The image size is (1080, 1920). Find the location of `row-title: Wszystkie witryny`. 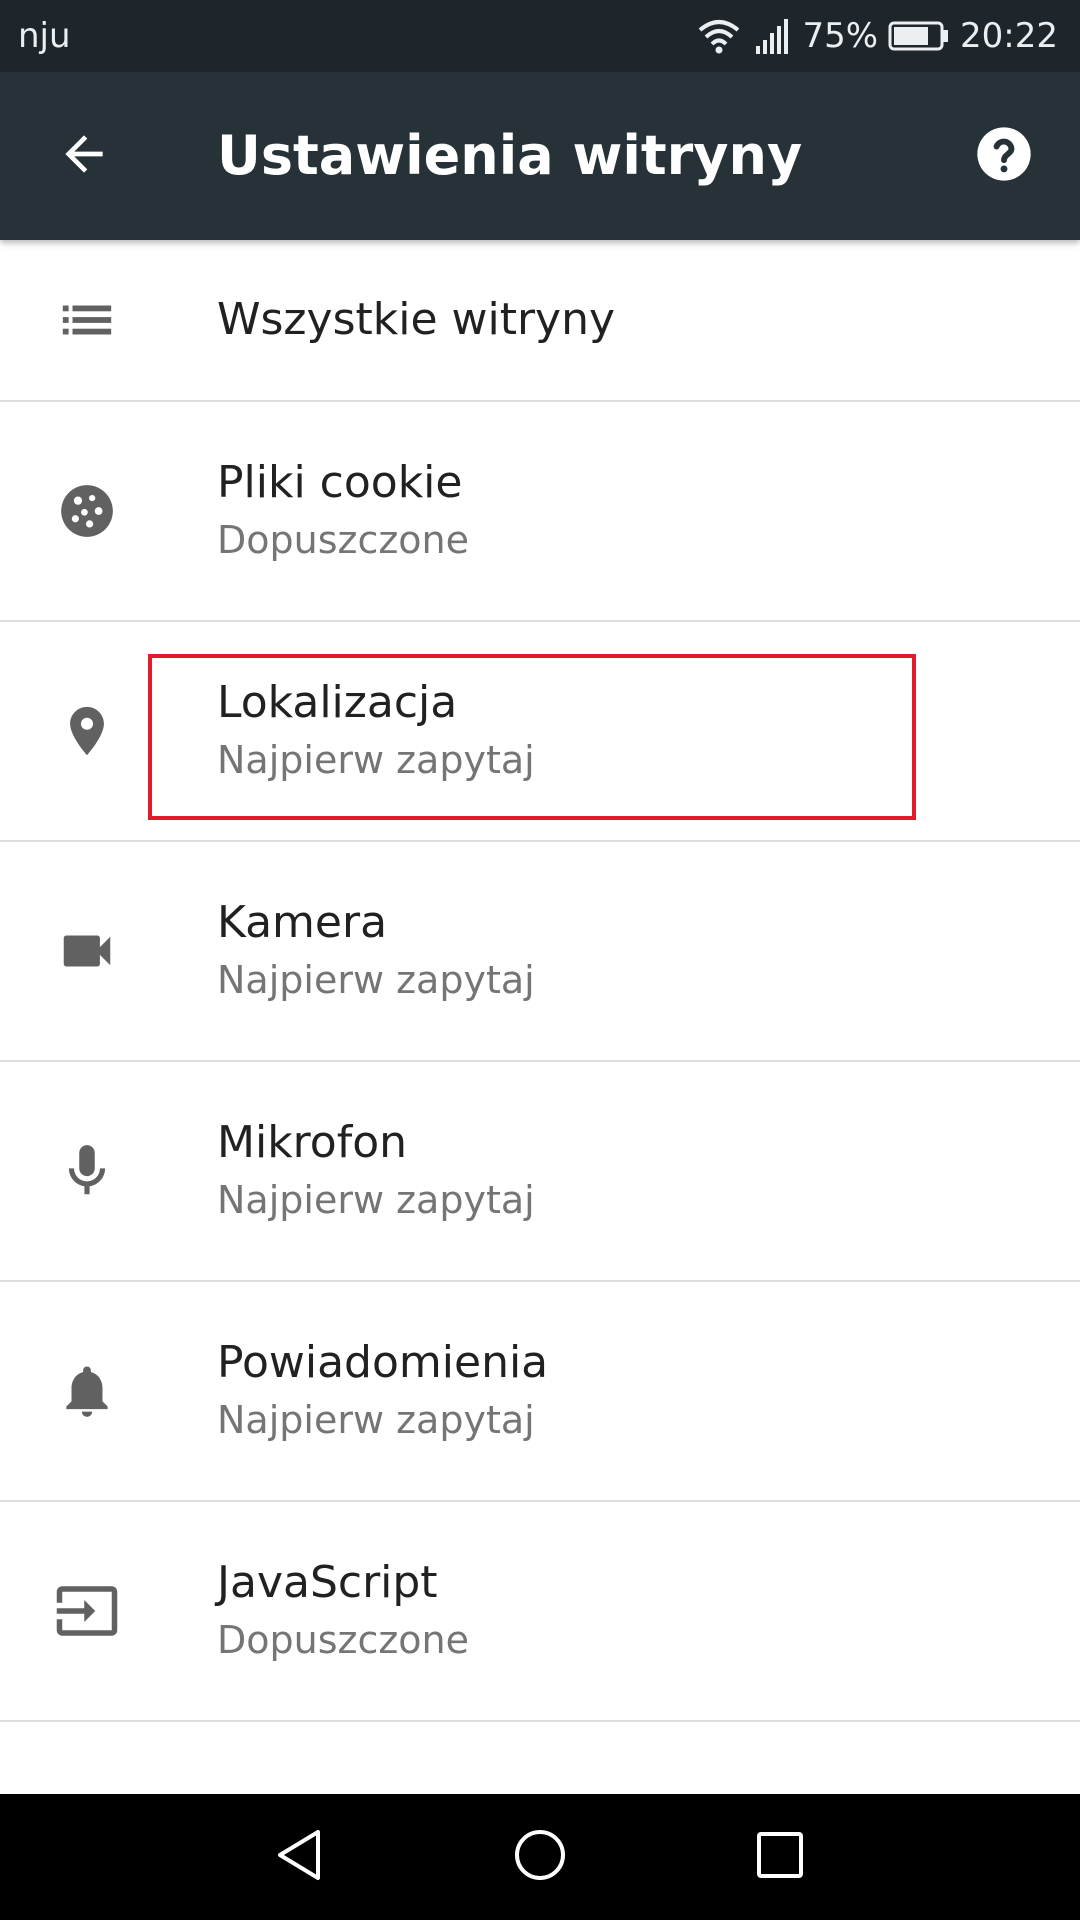

row-title: Wszystkie witryny is located at coordinates (416, 319).